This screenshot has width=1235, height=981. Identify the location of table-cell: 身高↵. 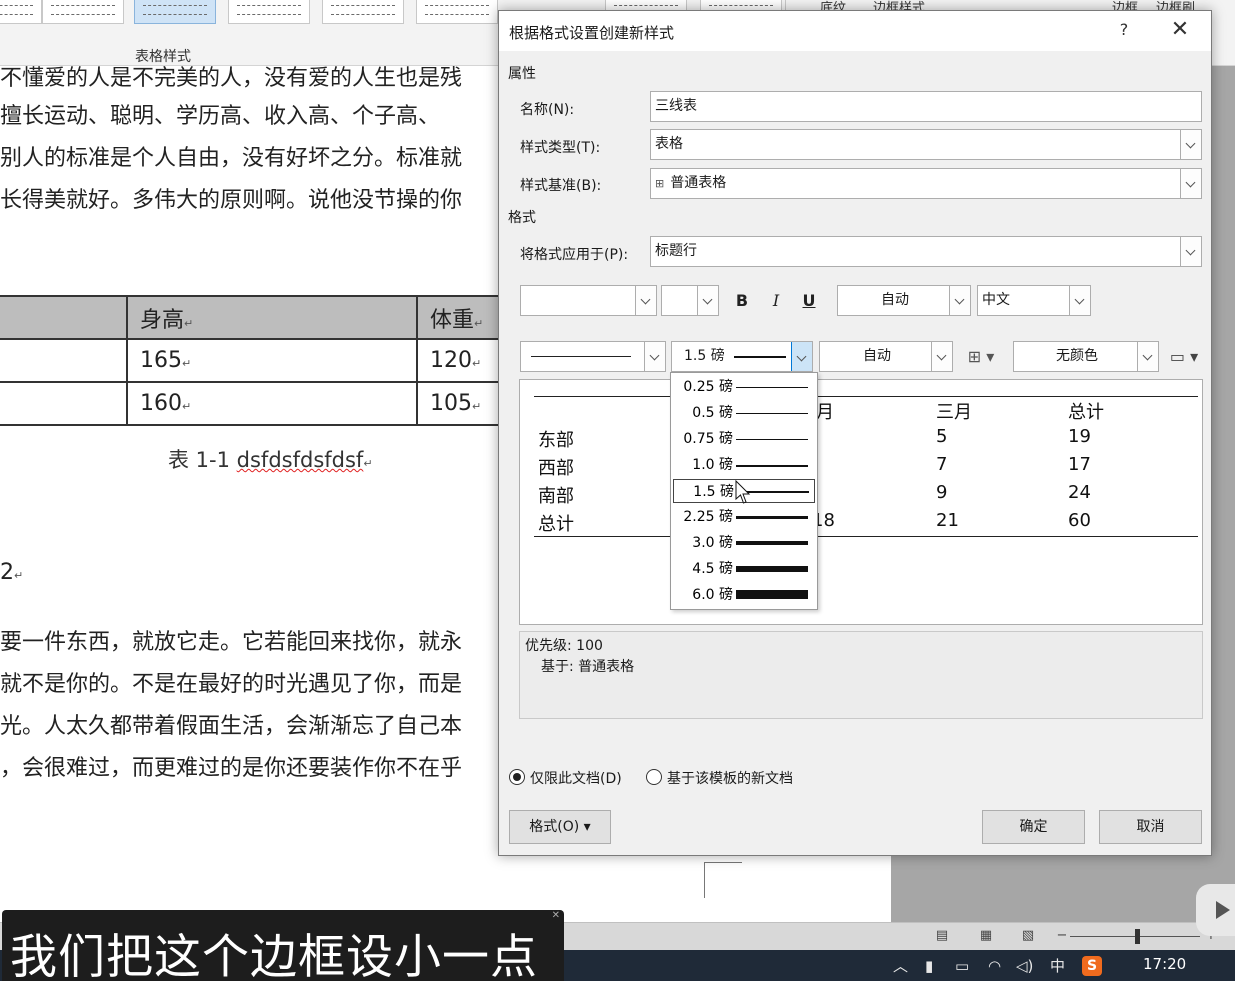
(272, 317).